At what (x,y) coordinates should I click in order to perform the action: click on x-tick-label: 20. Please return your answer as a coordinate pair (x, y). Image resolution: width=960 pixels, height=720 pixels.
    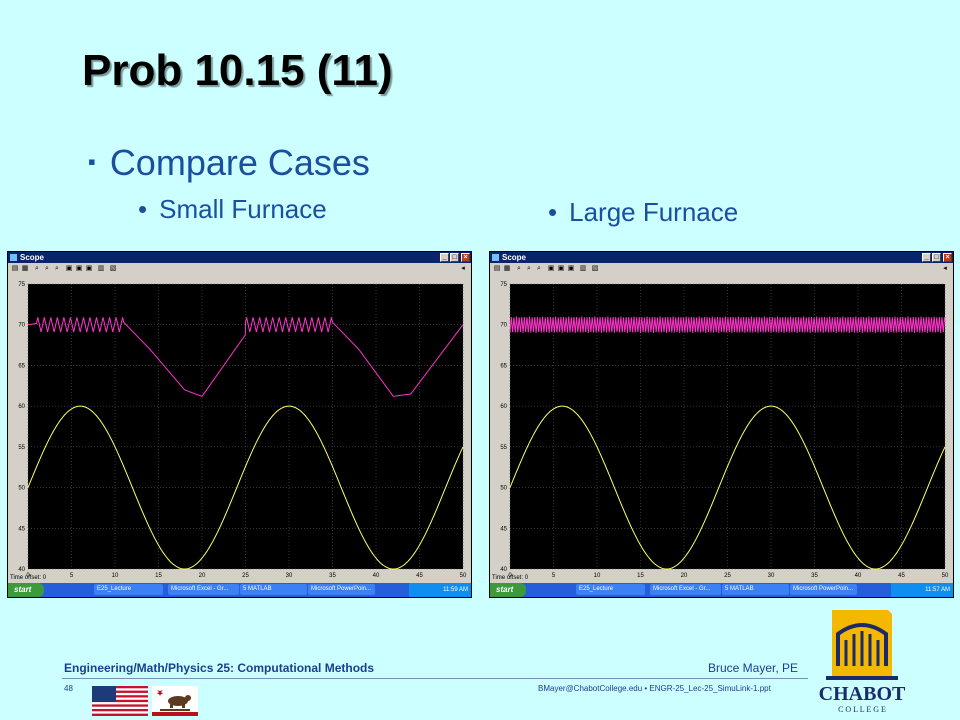
    Looking at the image, I should click on (684, 576).